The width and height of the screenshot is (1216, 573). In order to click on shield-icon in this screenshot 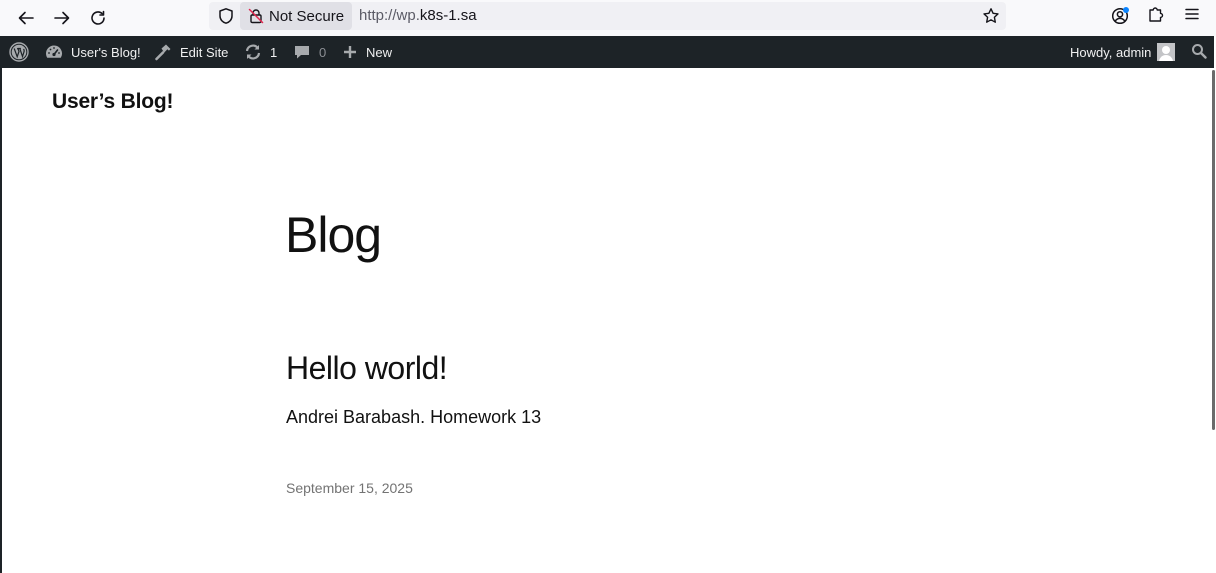, I will do `click(226, 16)`.